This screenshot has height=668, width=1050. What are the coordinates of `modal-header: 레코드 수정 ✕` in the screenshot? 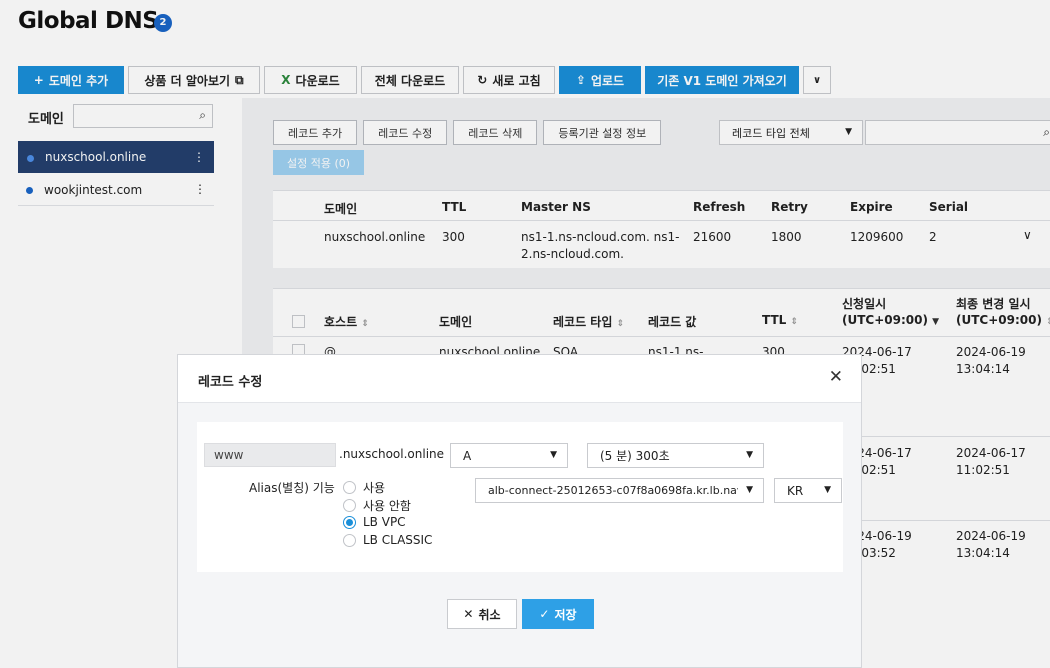 It's located at (519, 379).